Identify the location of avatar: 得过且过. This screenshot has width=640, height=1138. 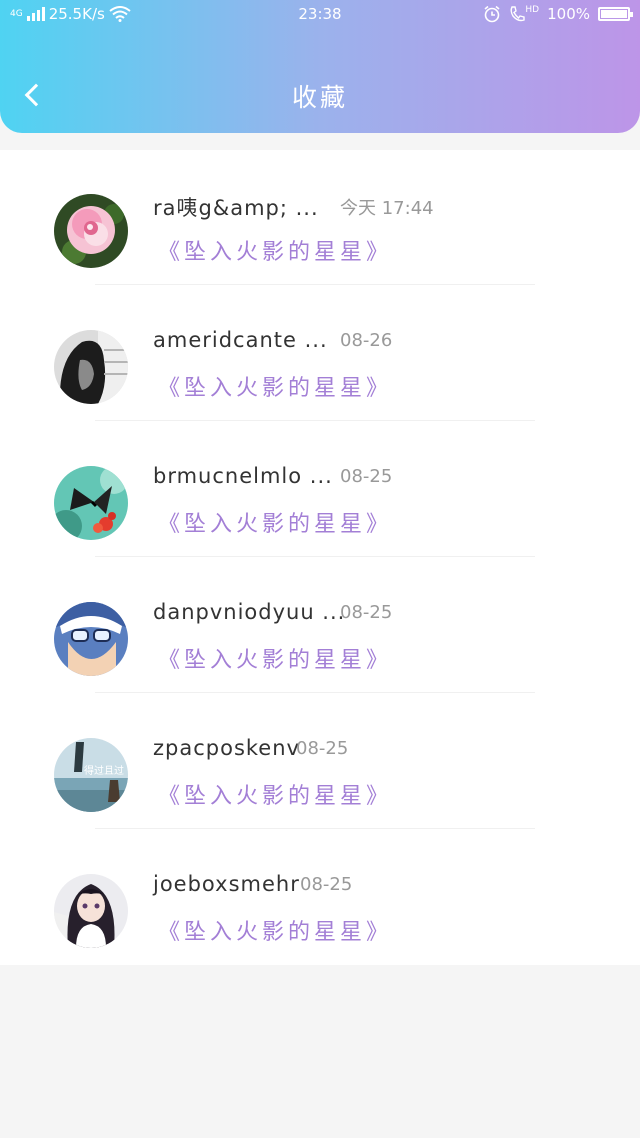
(91, 775).